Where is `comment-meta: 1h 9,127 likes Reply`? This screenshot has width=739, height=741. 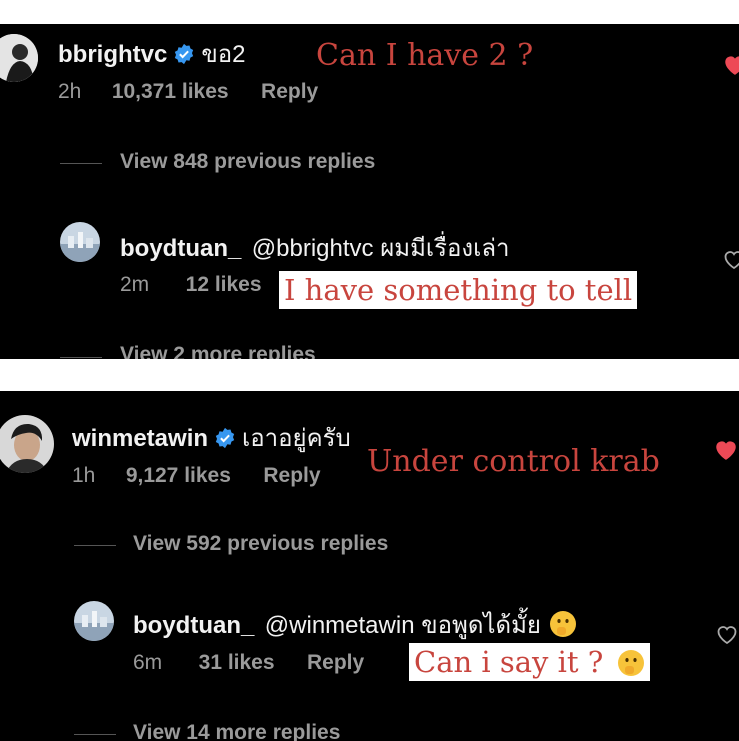
comment-meta: 1h 9,127 likes Reply is located at coordinates (196, 476).